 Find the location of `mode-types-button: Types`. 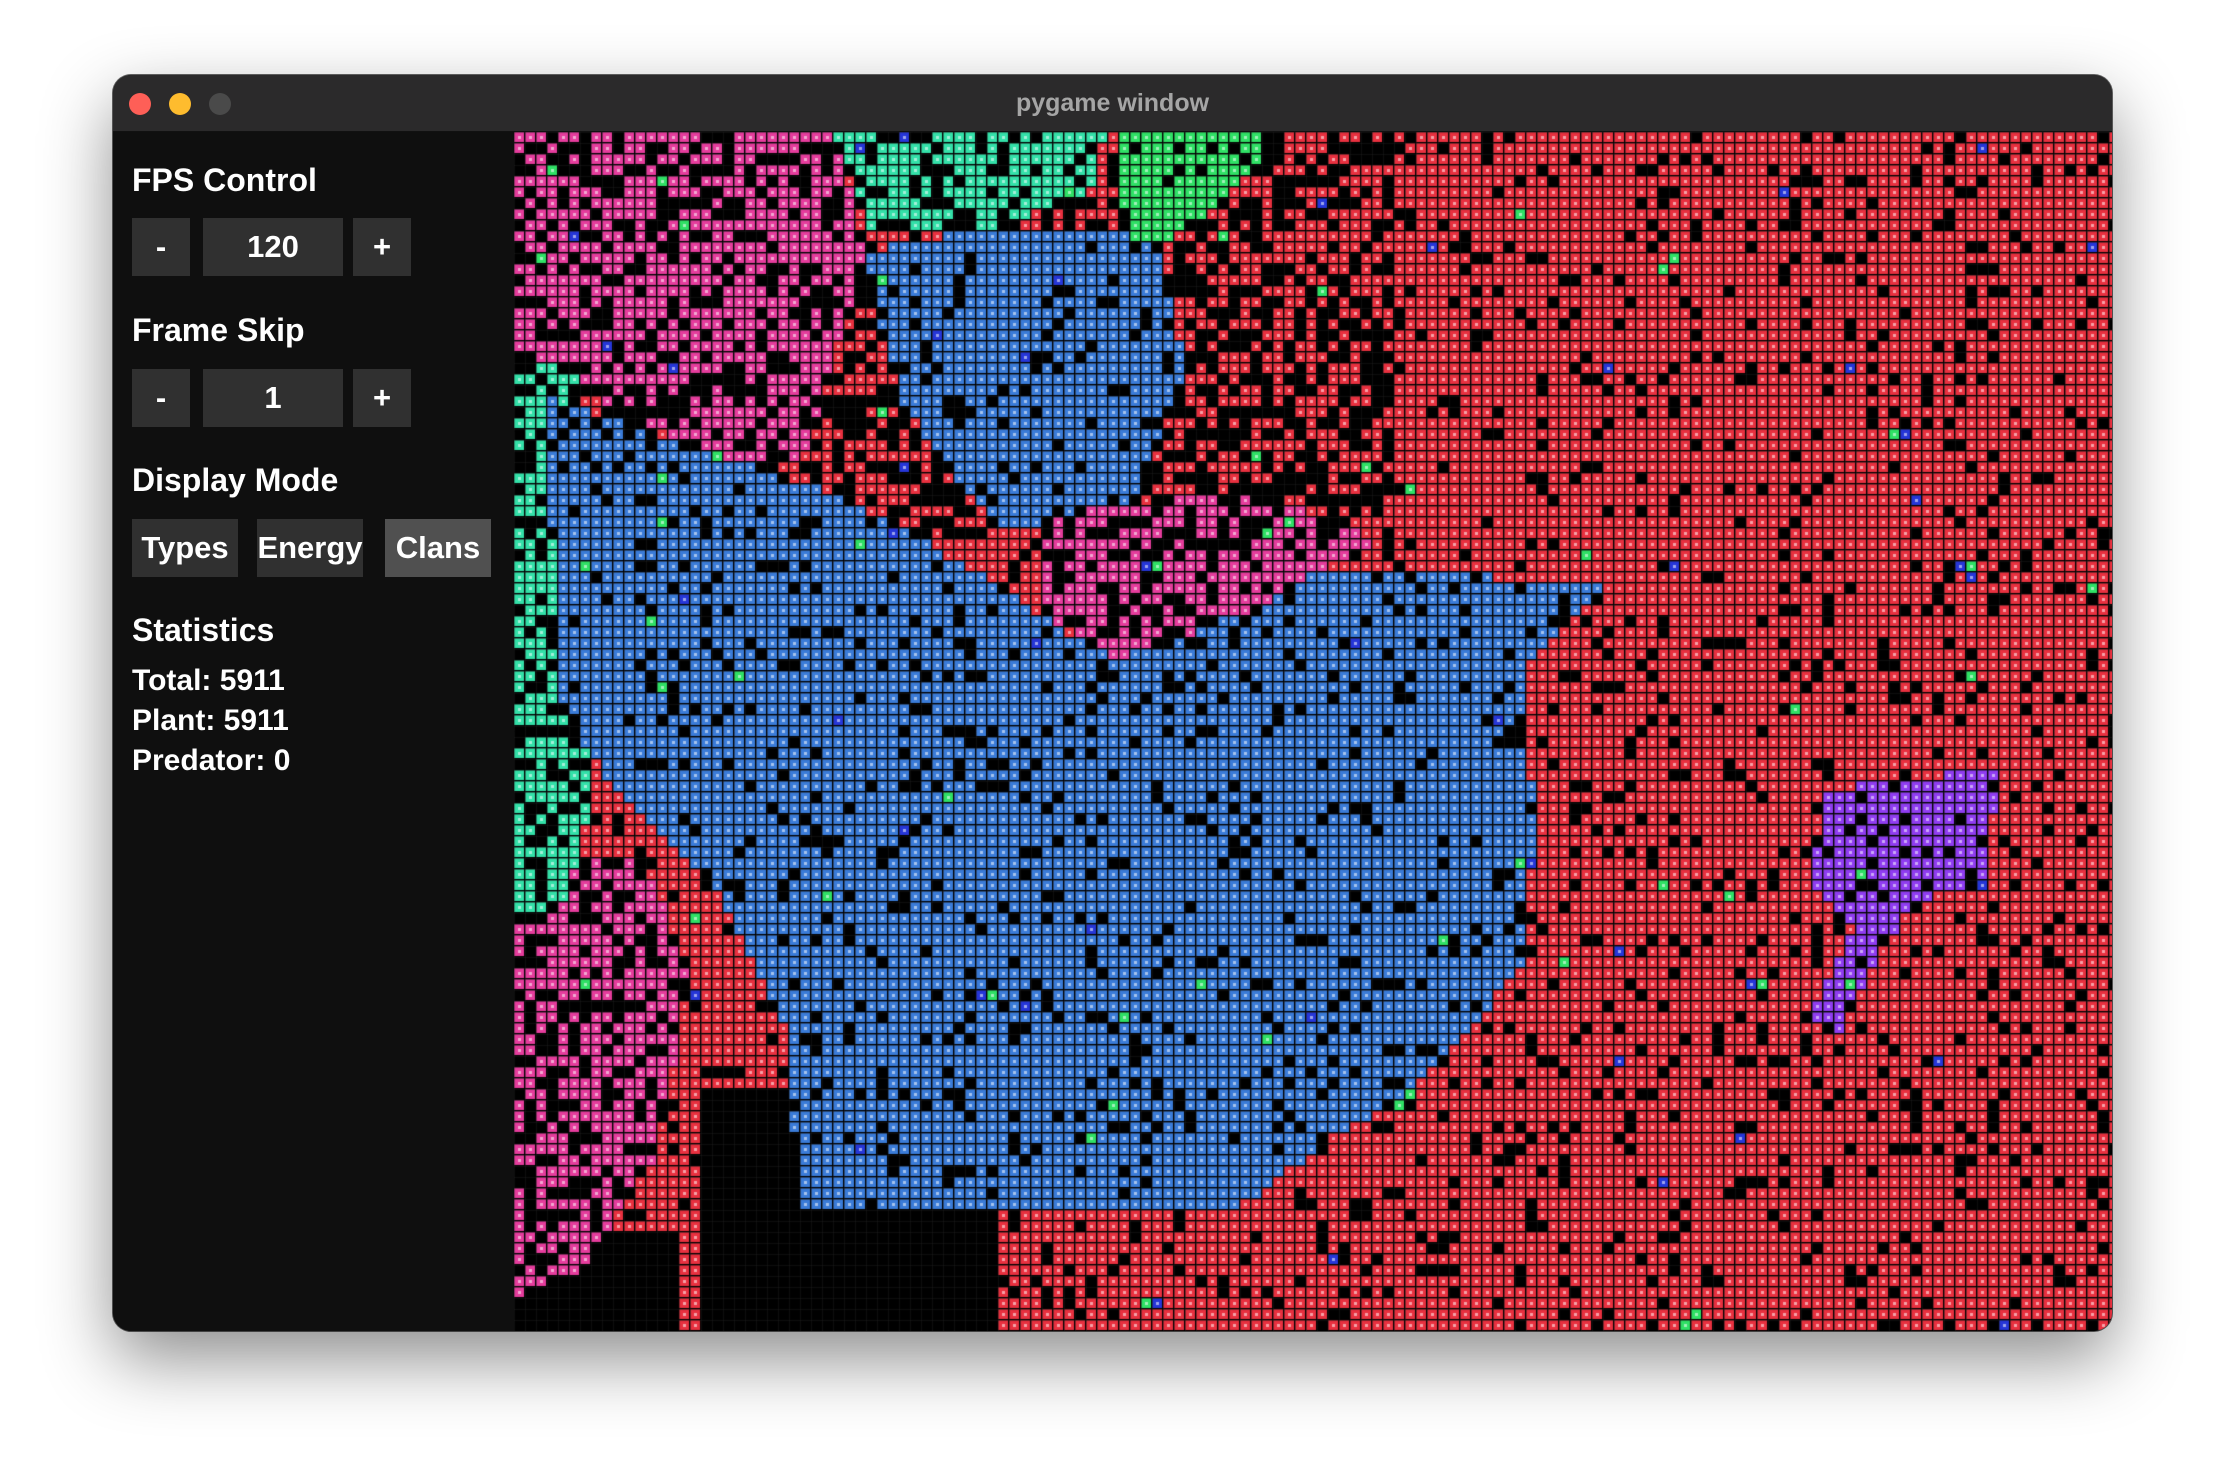

mode-types-button: Types is located at coordinates (185, 548).